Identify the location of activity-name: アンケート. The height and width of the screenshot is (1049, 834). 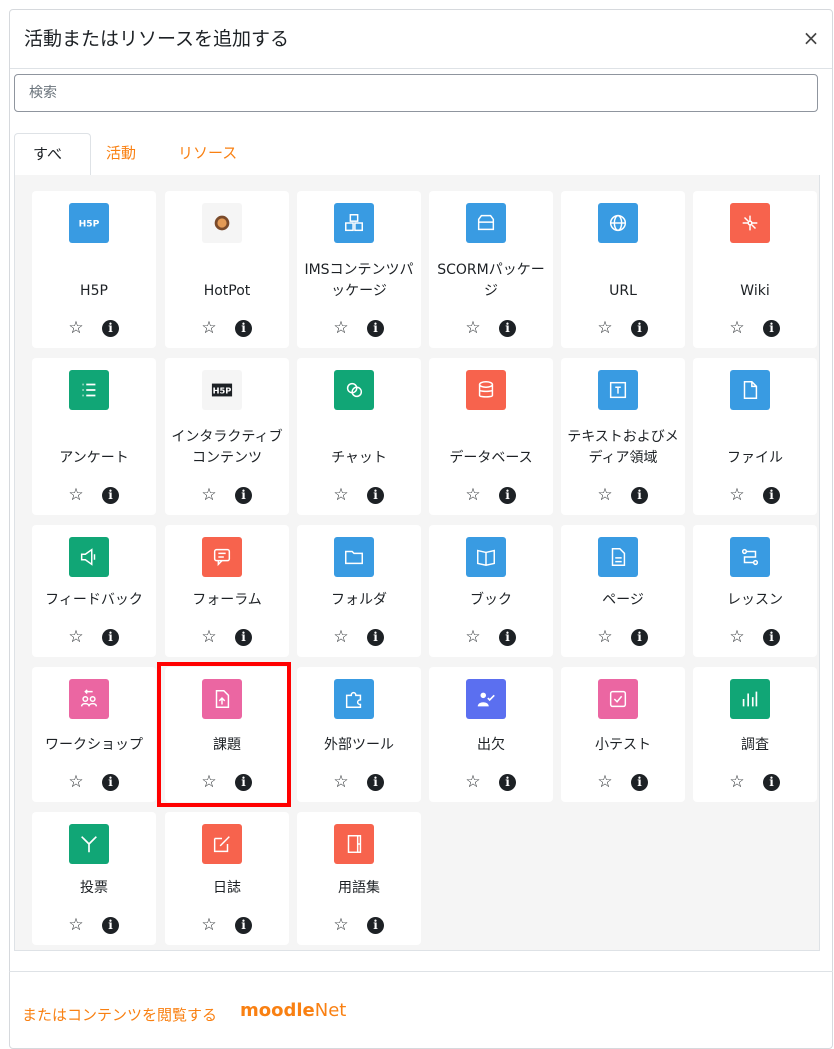
(94, 458).